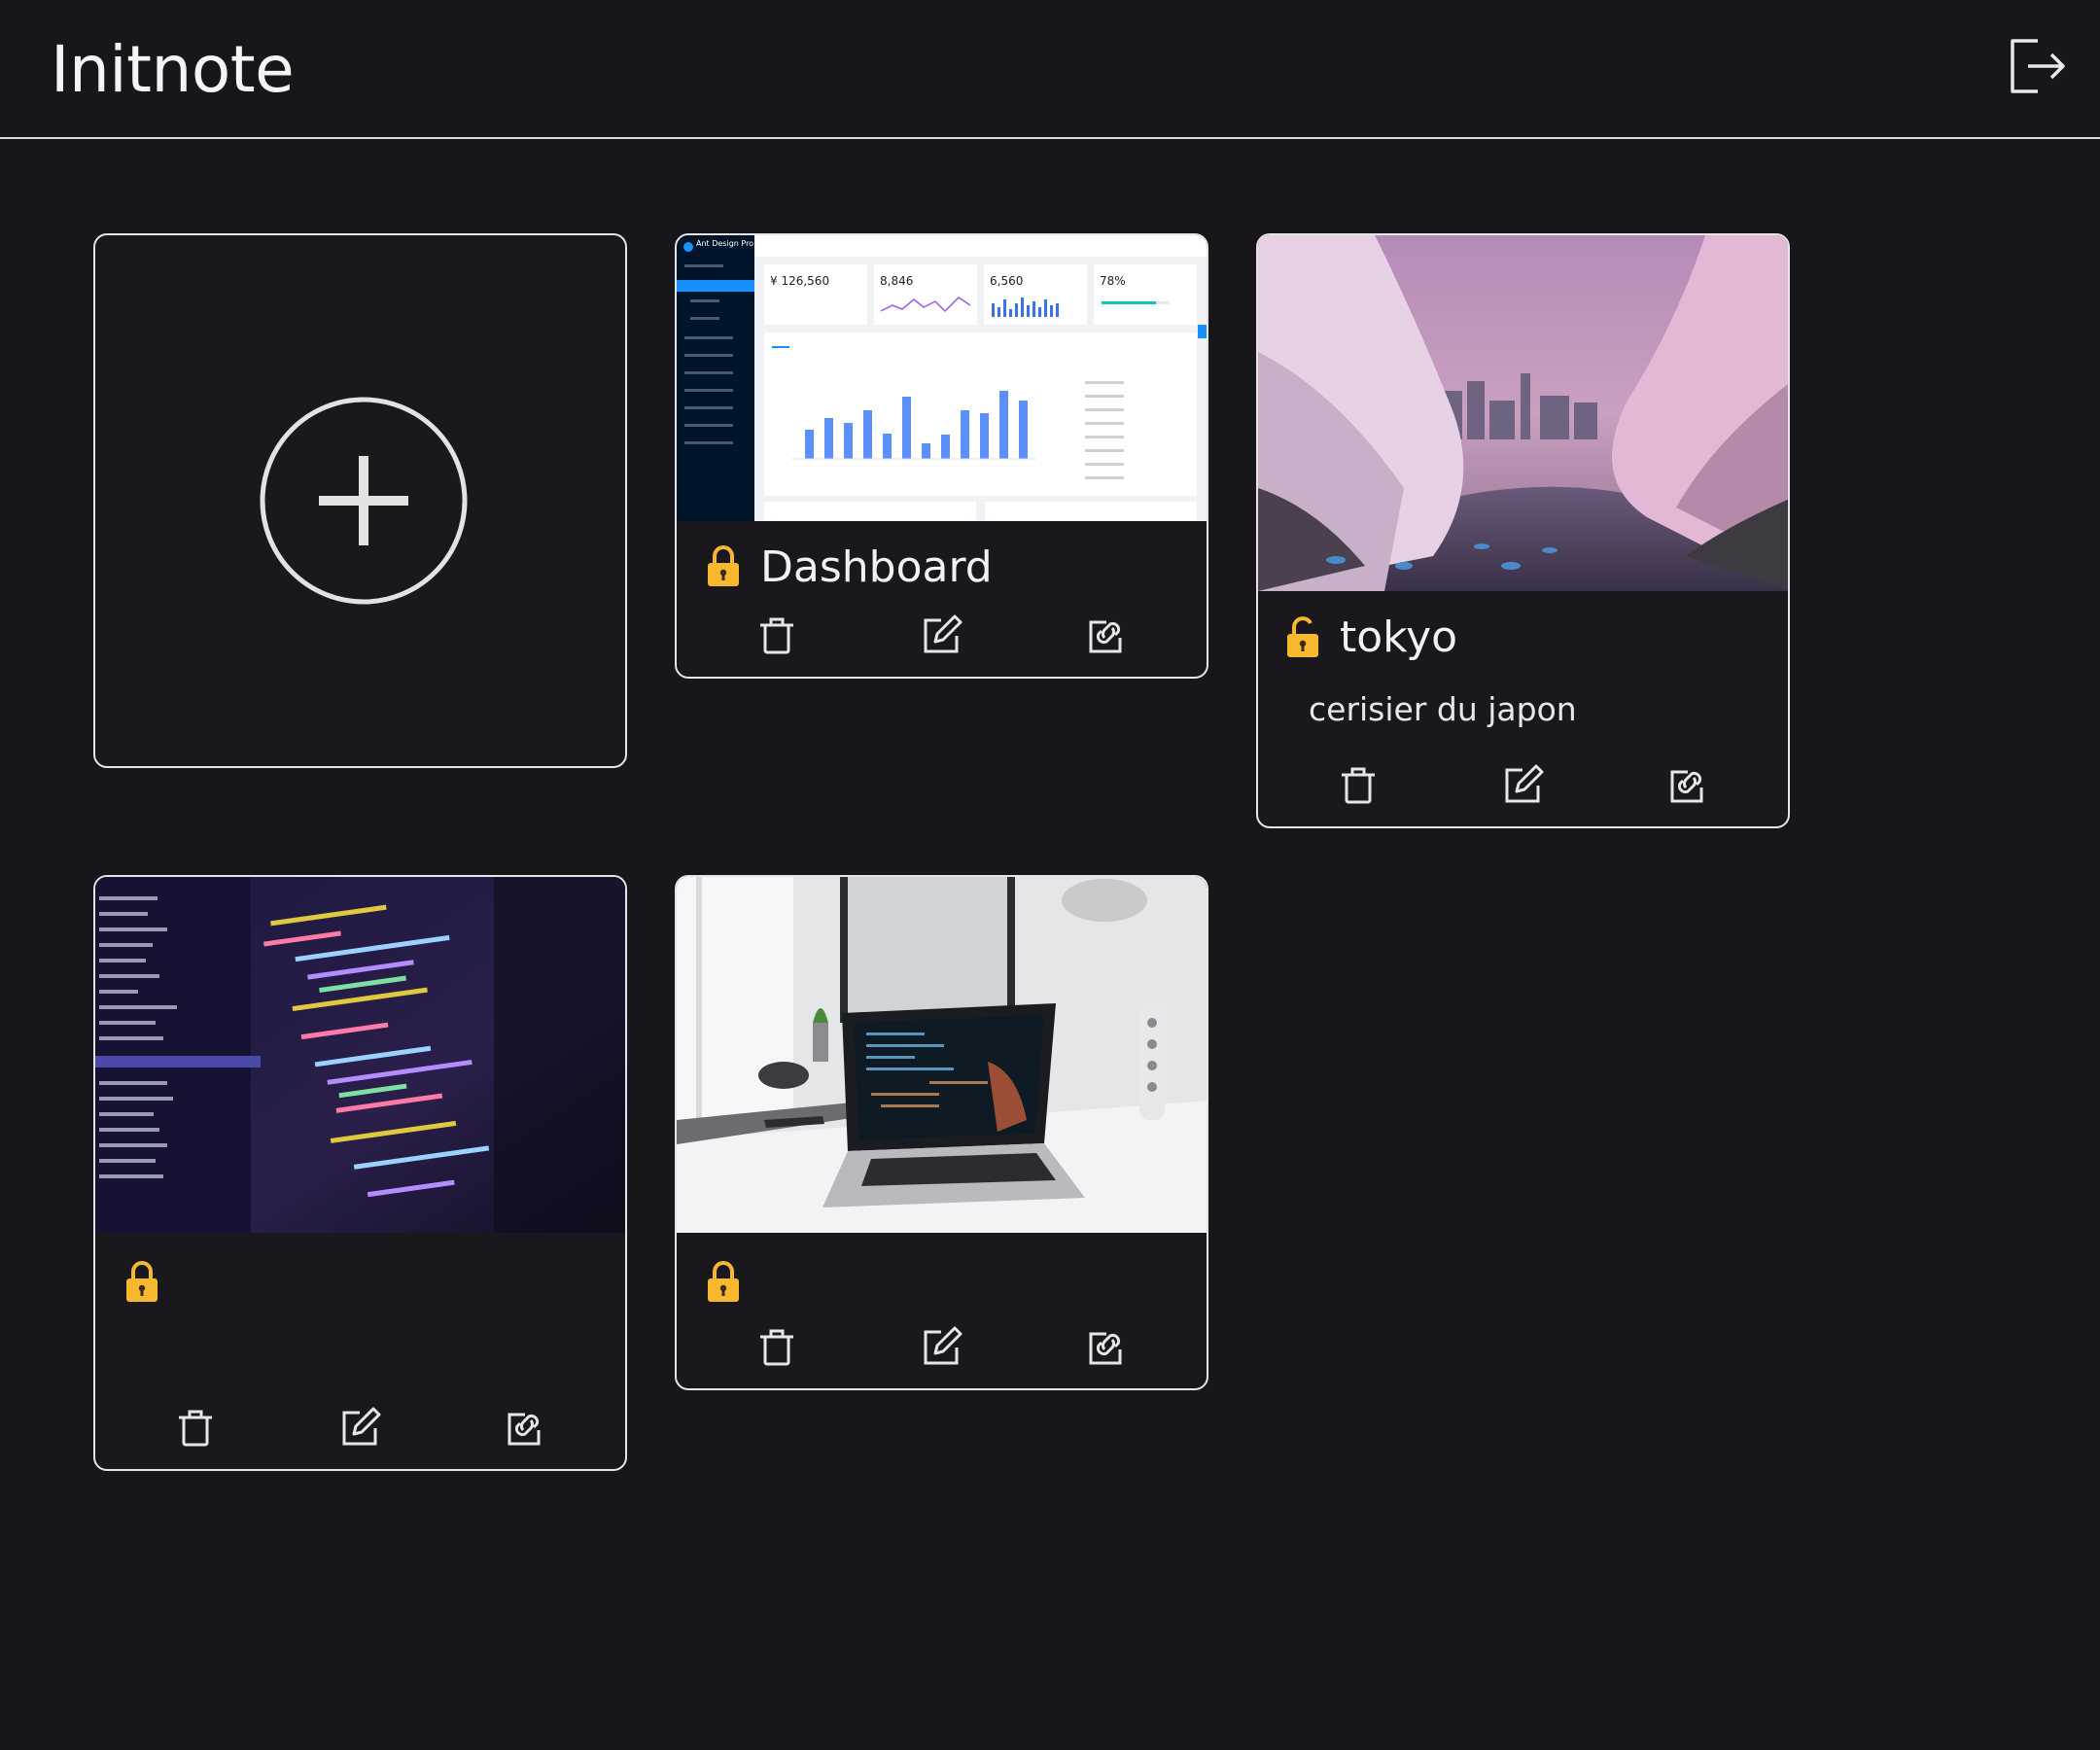  Describe the element at coordinates (876, 567) in the screenshot. I see `note-title: Dashboard` at that location.